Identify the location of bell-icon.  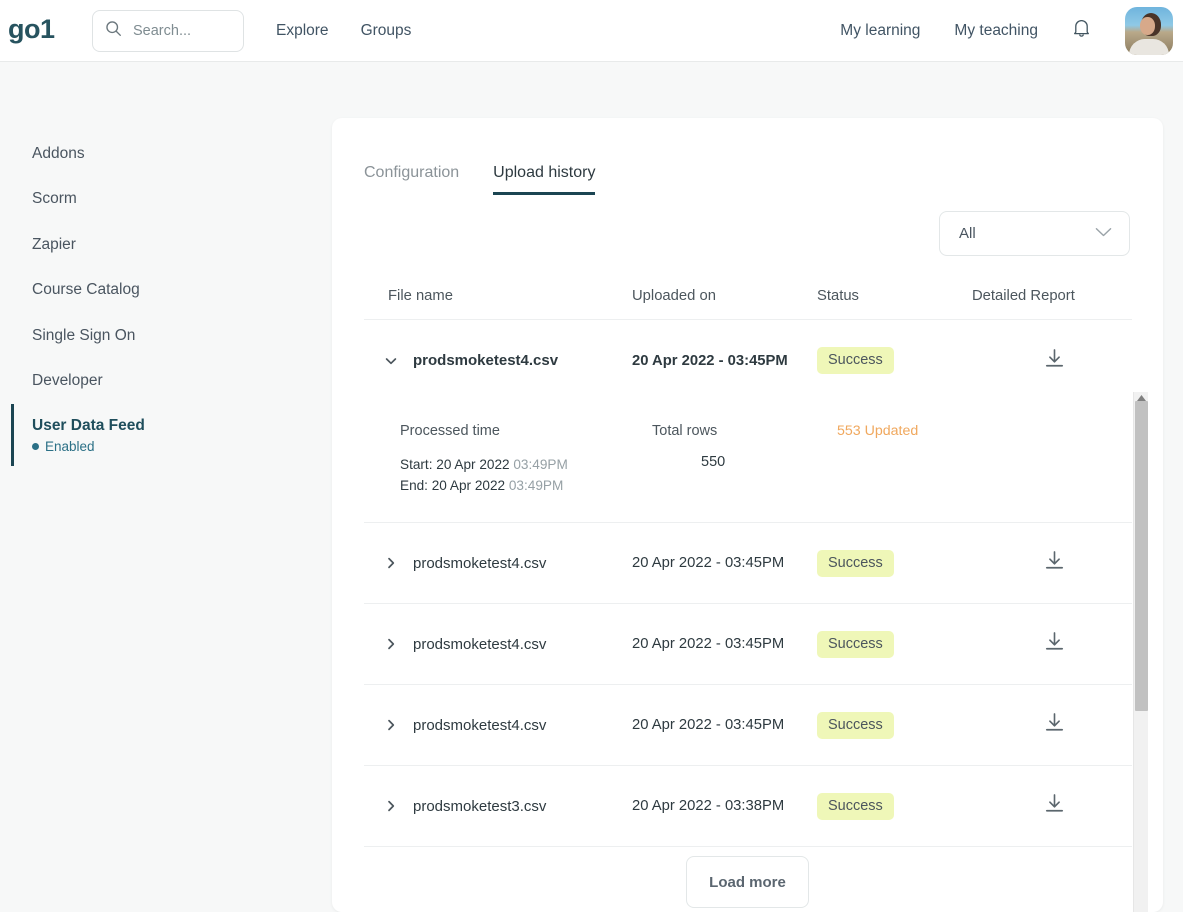
(1081, 30).